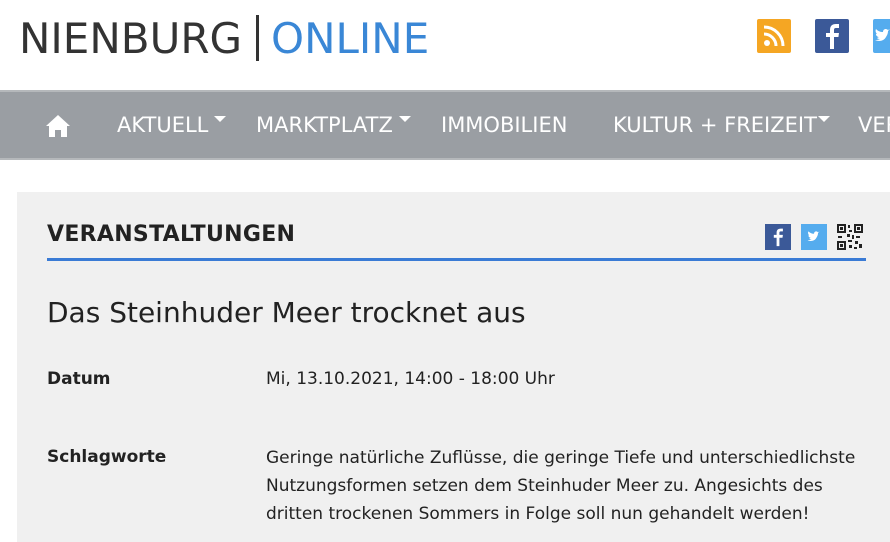 The width and height of the screenshot is (890, 542). I want to click on date-label: Datum, so click(79, 379).